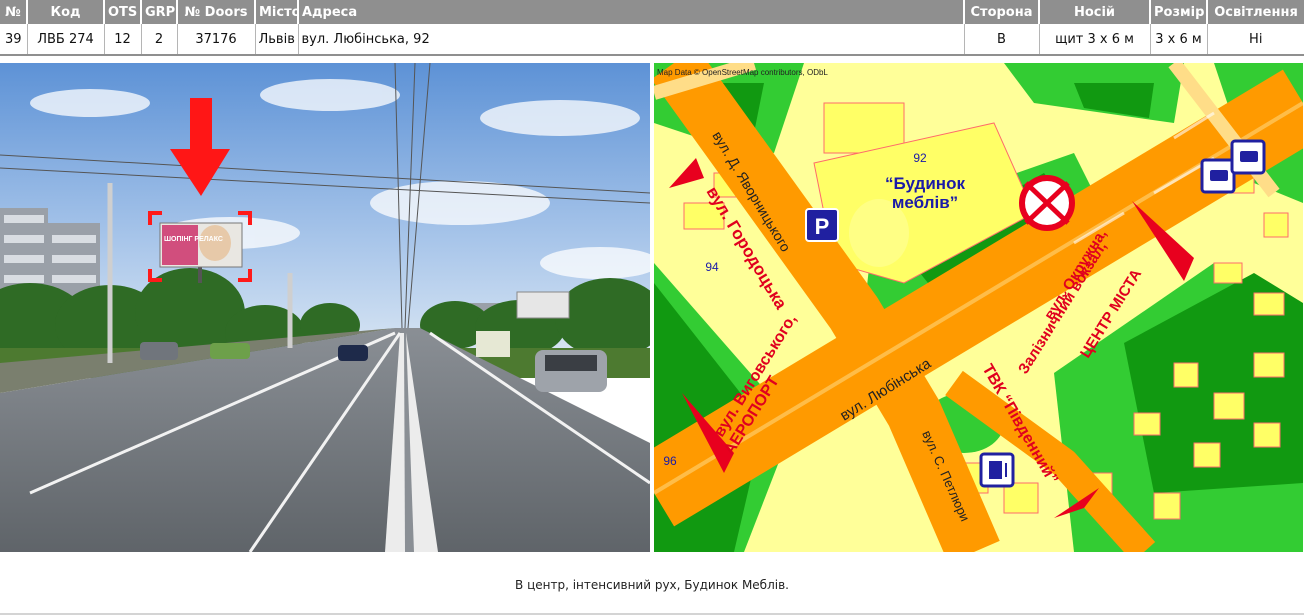 Image resolution: width=1304 pixels, height=616 pixels. I want to click on svg-text: P, so click(822, 226).